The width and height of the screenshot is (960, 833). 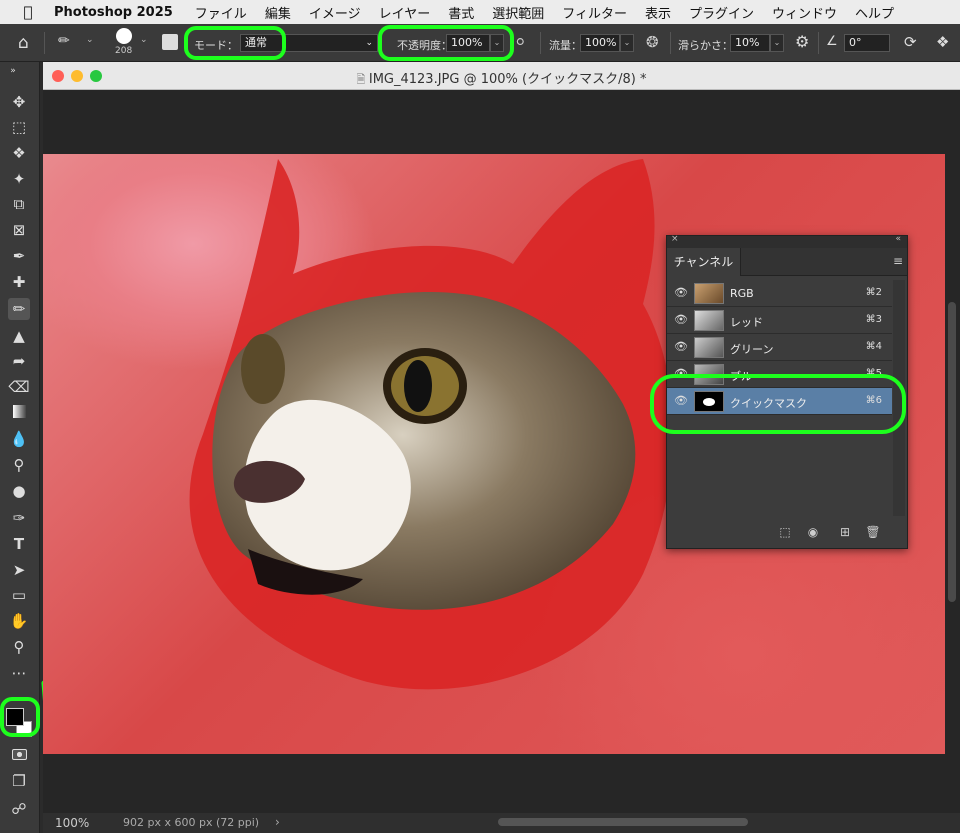 What do you see at coordinates (19, 781) in the screenshot?
I see `screen-mode-icon: ❐` at bounding box center [19, 781].